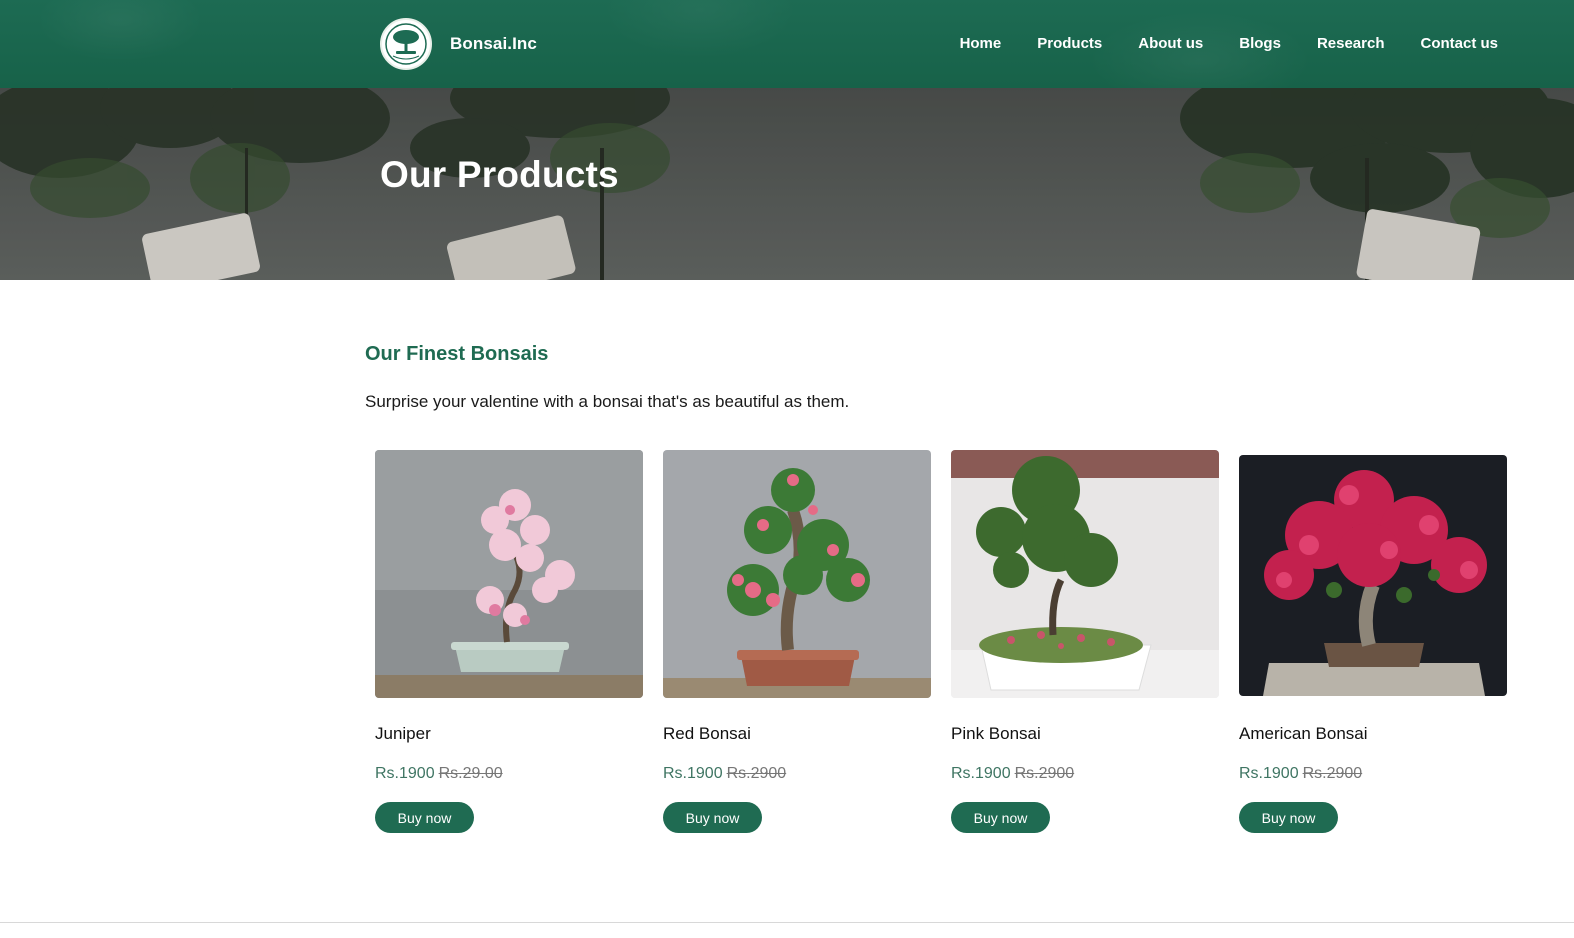  I want to click on pink-azalea-bonsai-image, so click(509, 574).